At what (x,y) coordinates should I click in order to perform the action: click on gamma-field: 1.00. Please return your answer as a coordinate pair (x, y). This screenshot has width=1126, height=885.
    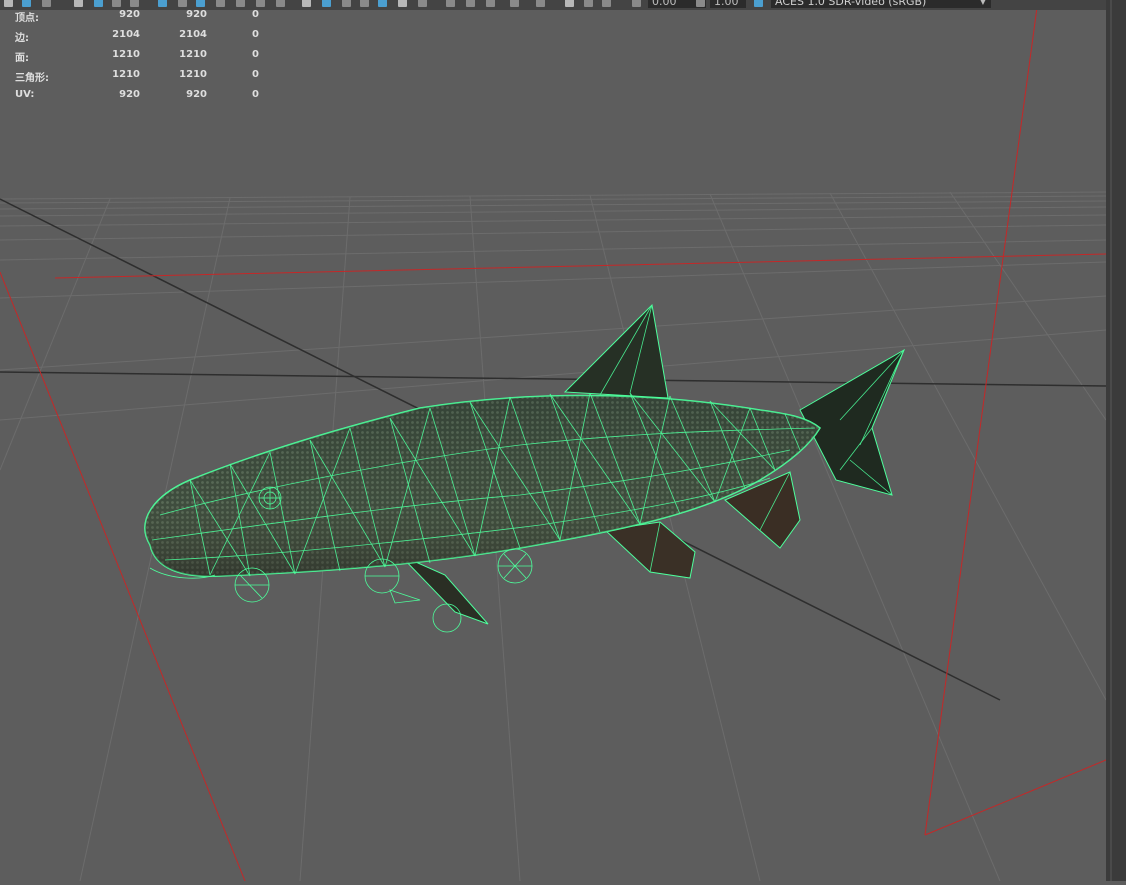
    Looking at the image, I should click on (728, 4).